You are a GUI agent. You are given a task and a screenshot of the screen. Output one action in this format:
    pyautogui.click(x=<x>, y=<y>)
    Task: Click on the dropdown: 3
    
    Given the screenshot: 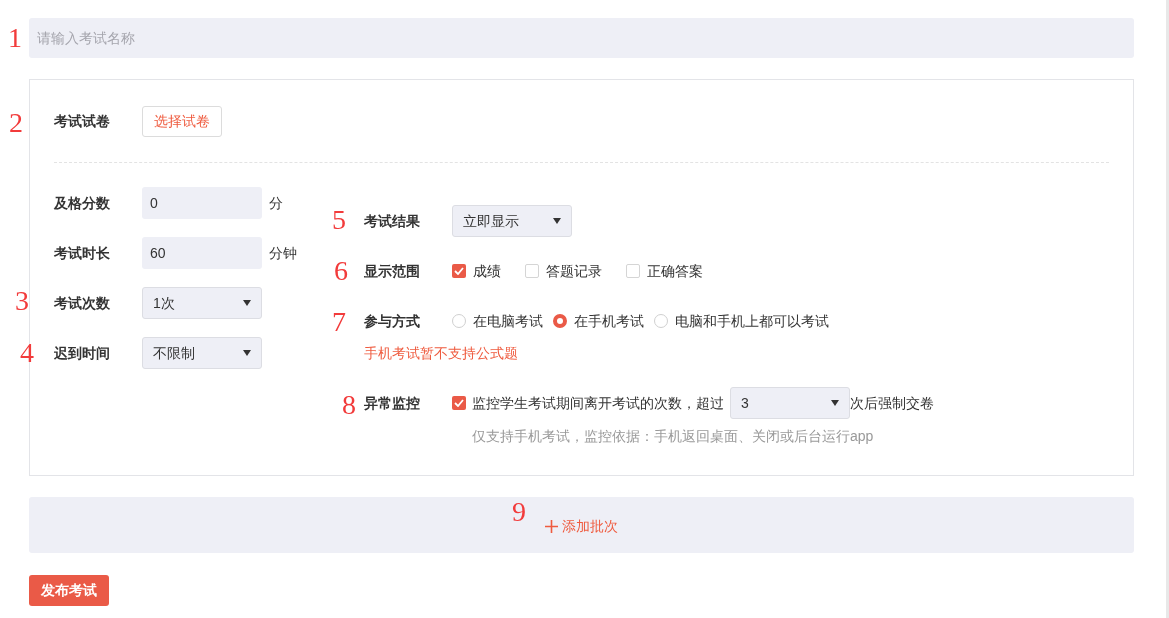 What is the action you would take?
    pyautogui.click(x=790, y=403)
    